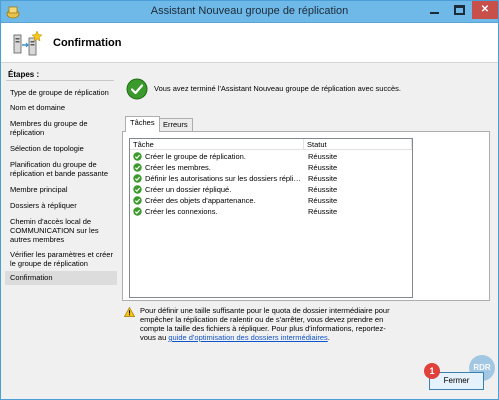  I want to click on task-name: Créer un dossier répliqué., so click(188, 189).